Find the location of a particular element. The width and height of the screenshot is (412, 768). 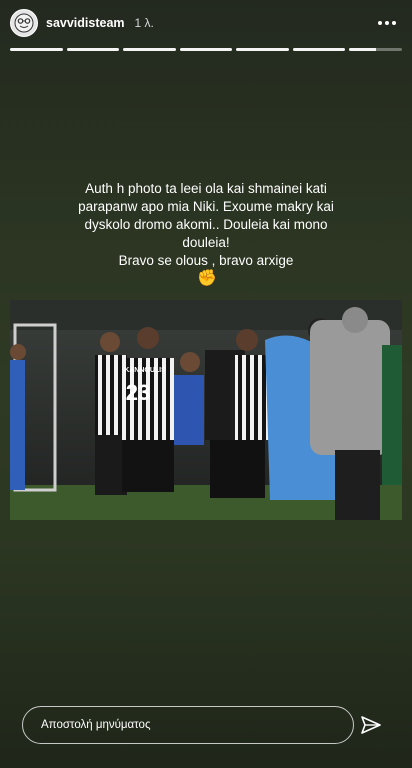

post-time: 1 λ. is located at coordinates (144, 23).